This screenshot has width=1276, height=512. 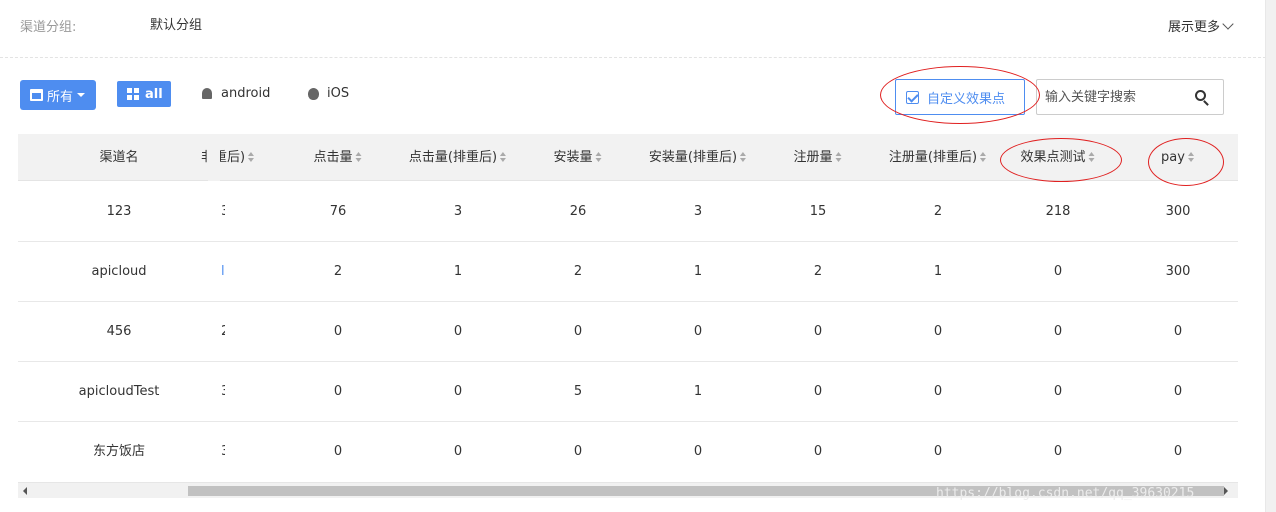 I want to click on grid-icon, so click(x=133, y=94).